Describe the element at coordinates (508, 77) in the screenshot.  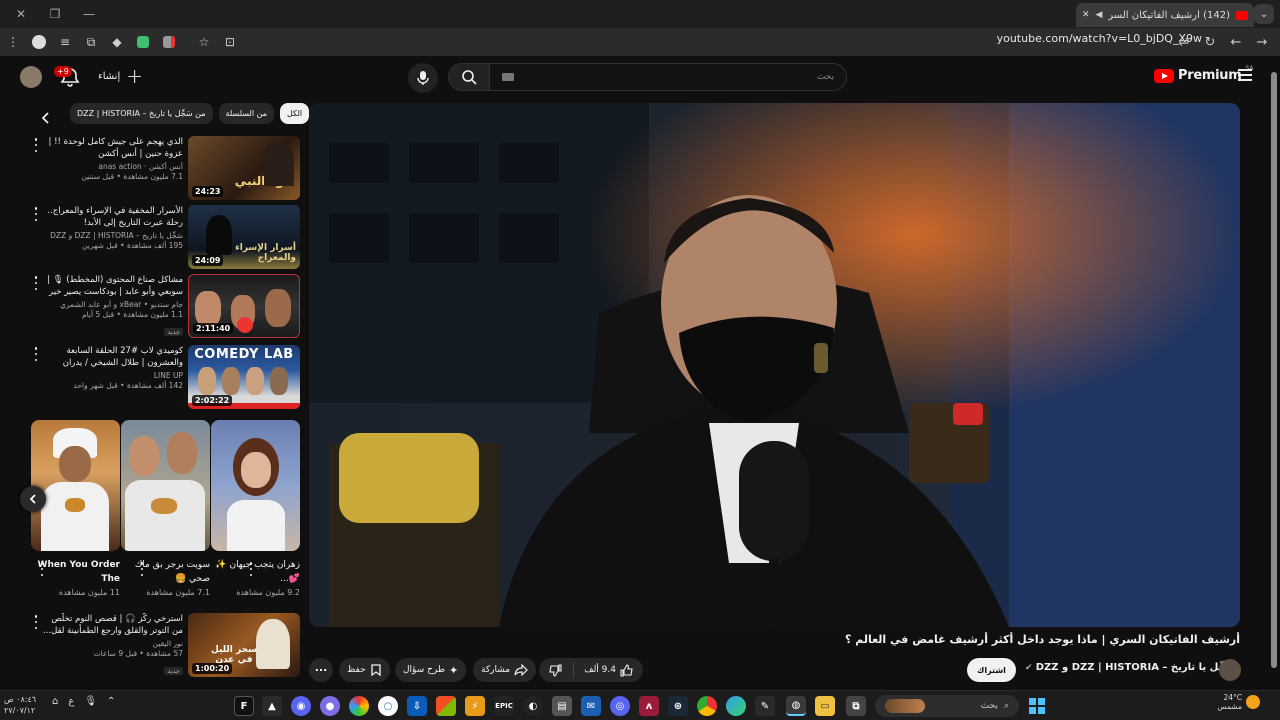
I see `keyboard-icon` at that location.